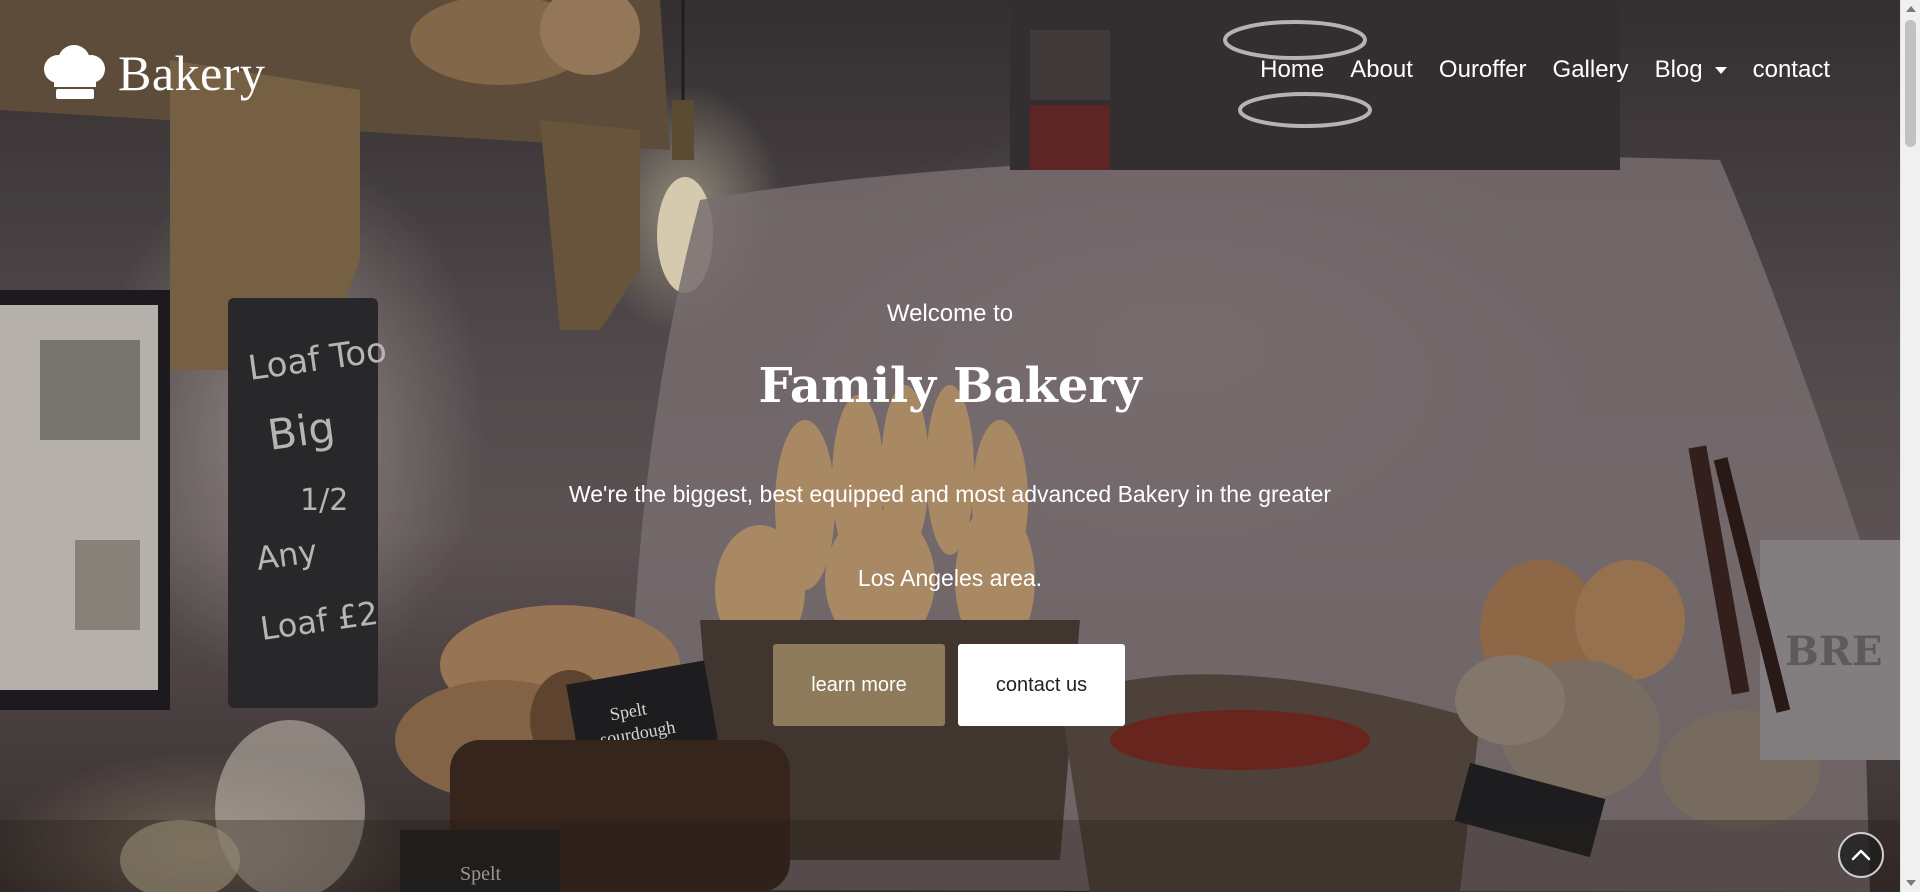 Image resolution: width=1920 pixels, height=892 pixels. What do you see at coordinates (74, 72) in the screenshot?
I see `chef-hat-icon` at bounding box center [74, 72].